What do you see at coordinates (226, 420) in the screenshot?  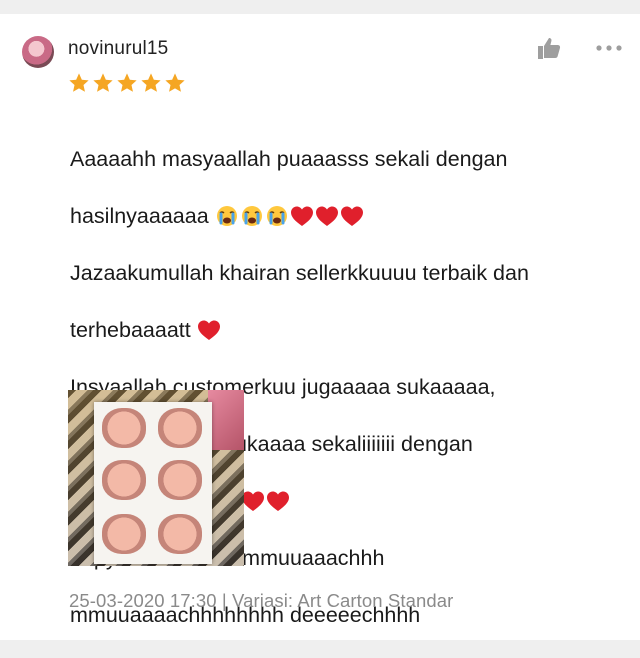 I see `pink-cushion` at bounding box center [226, 420].